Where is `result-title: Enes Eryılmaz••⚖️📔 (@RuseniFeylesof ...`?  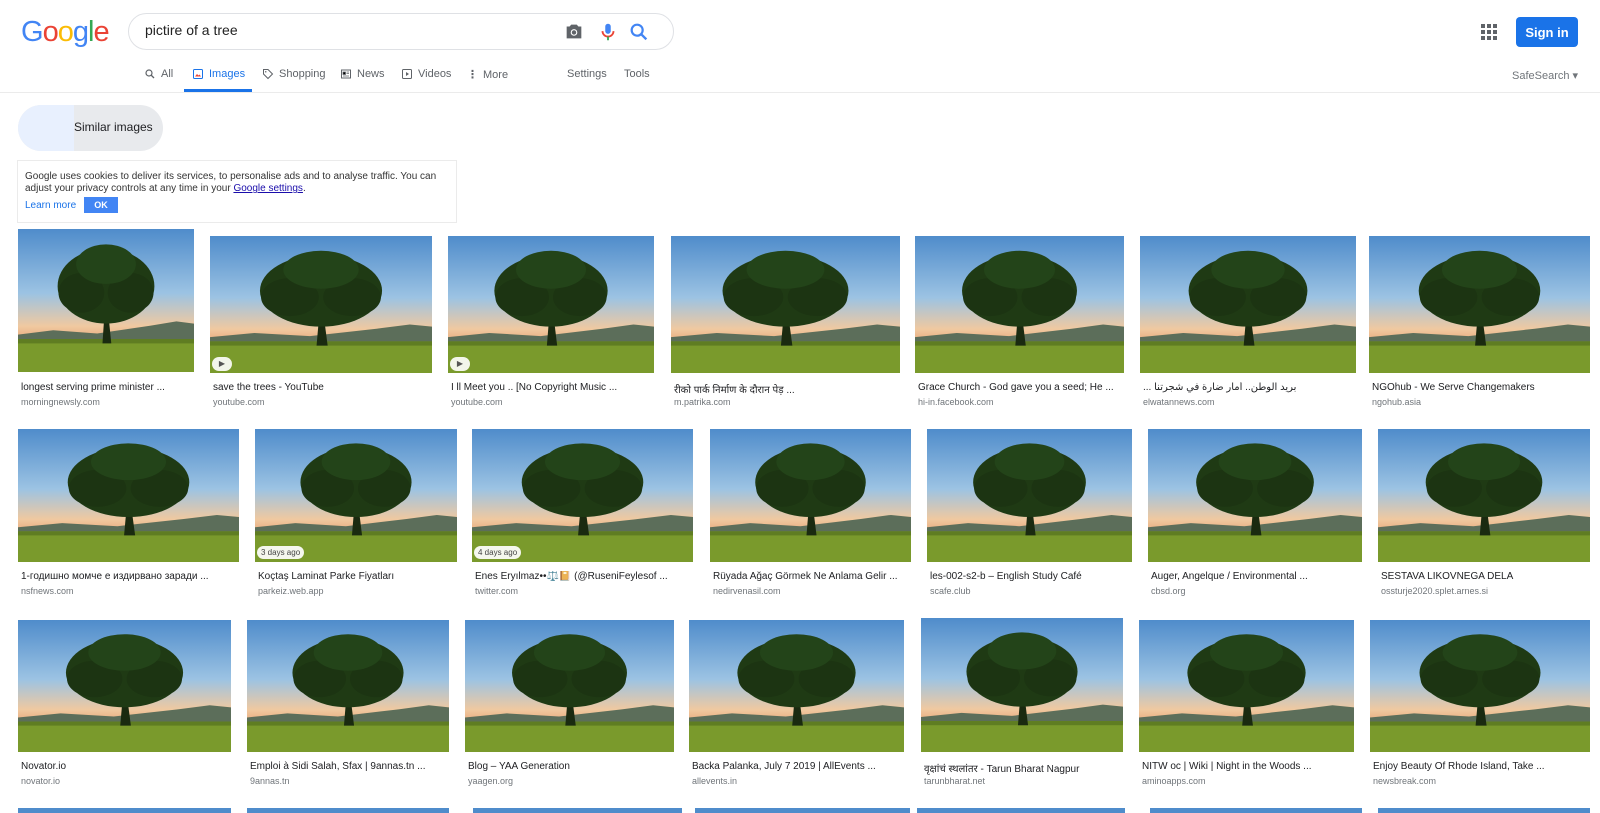 result-title: Enes Eryılmaz••⚖️📔 (@RuseniFeylesof ... is located at coordinates (583, 576).